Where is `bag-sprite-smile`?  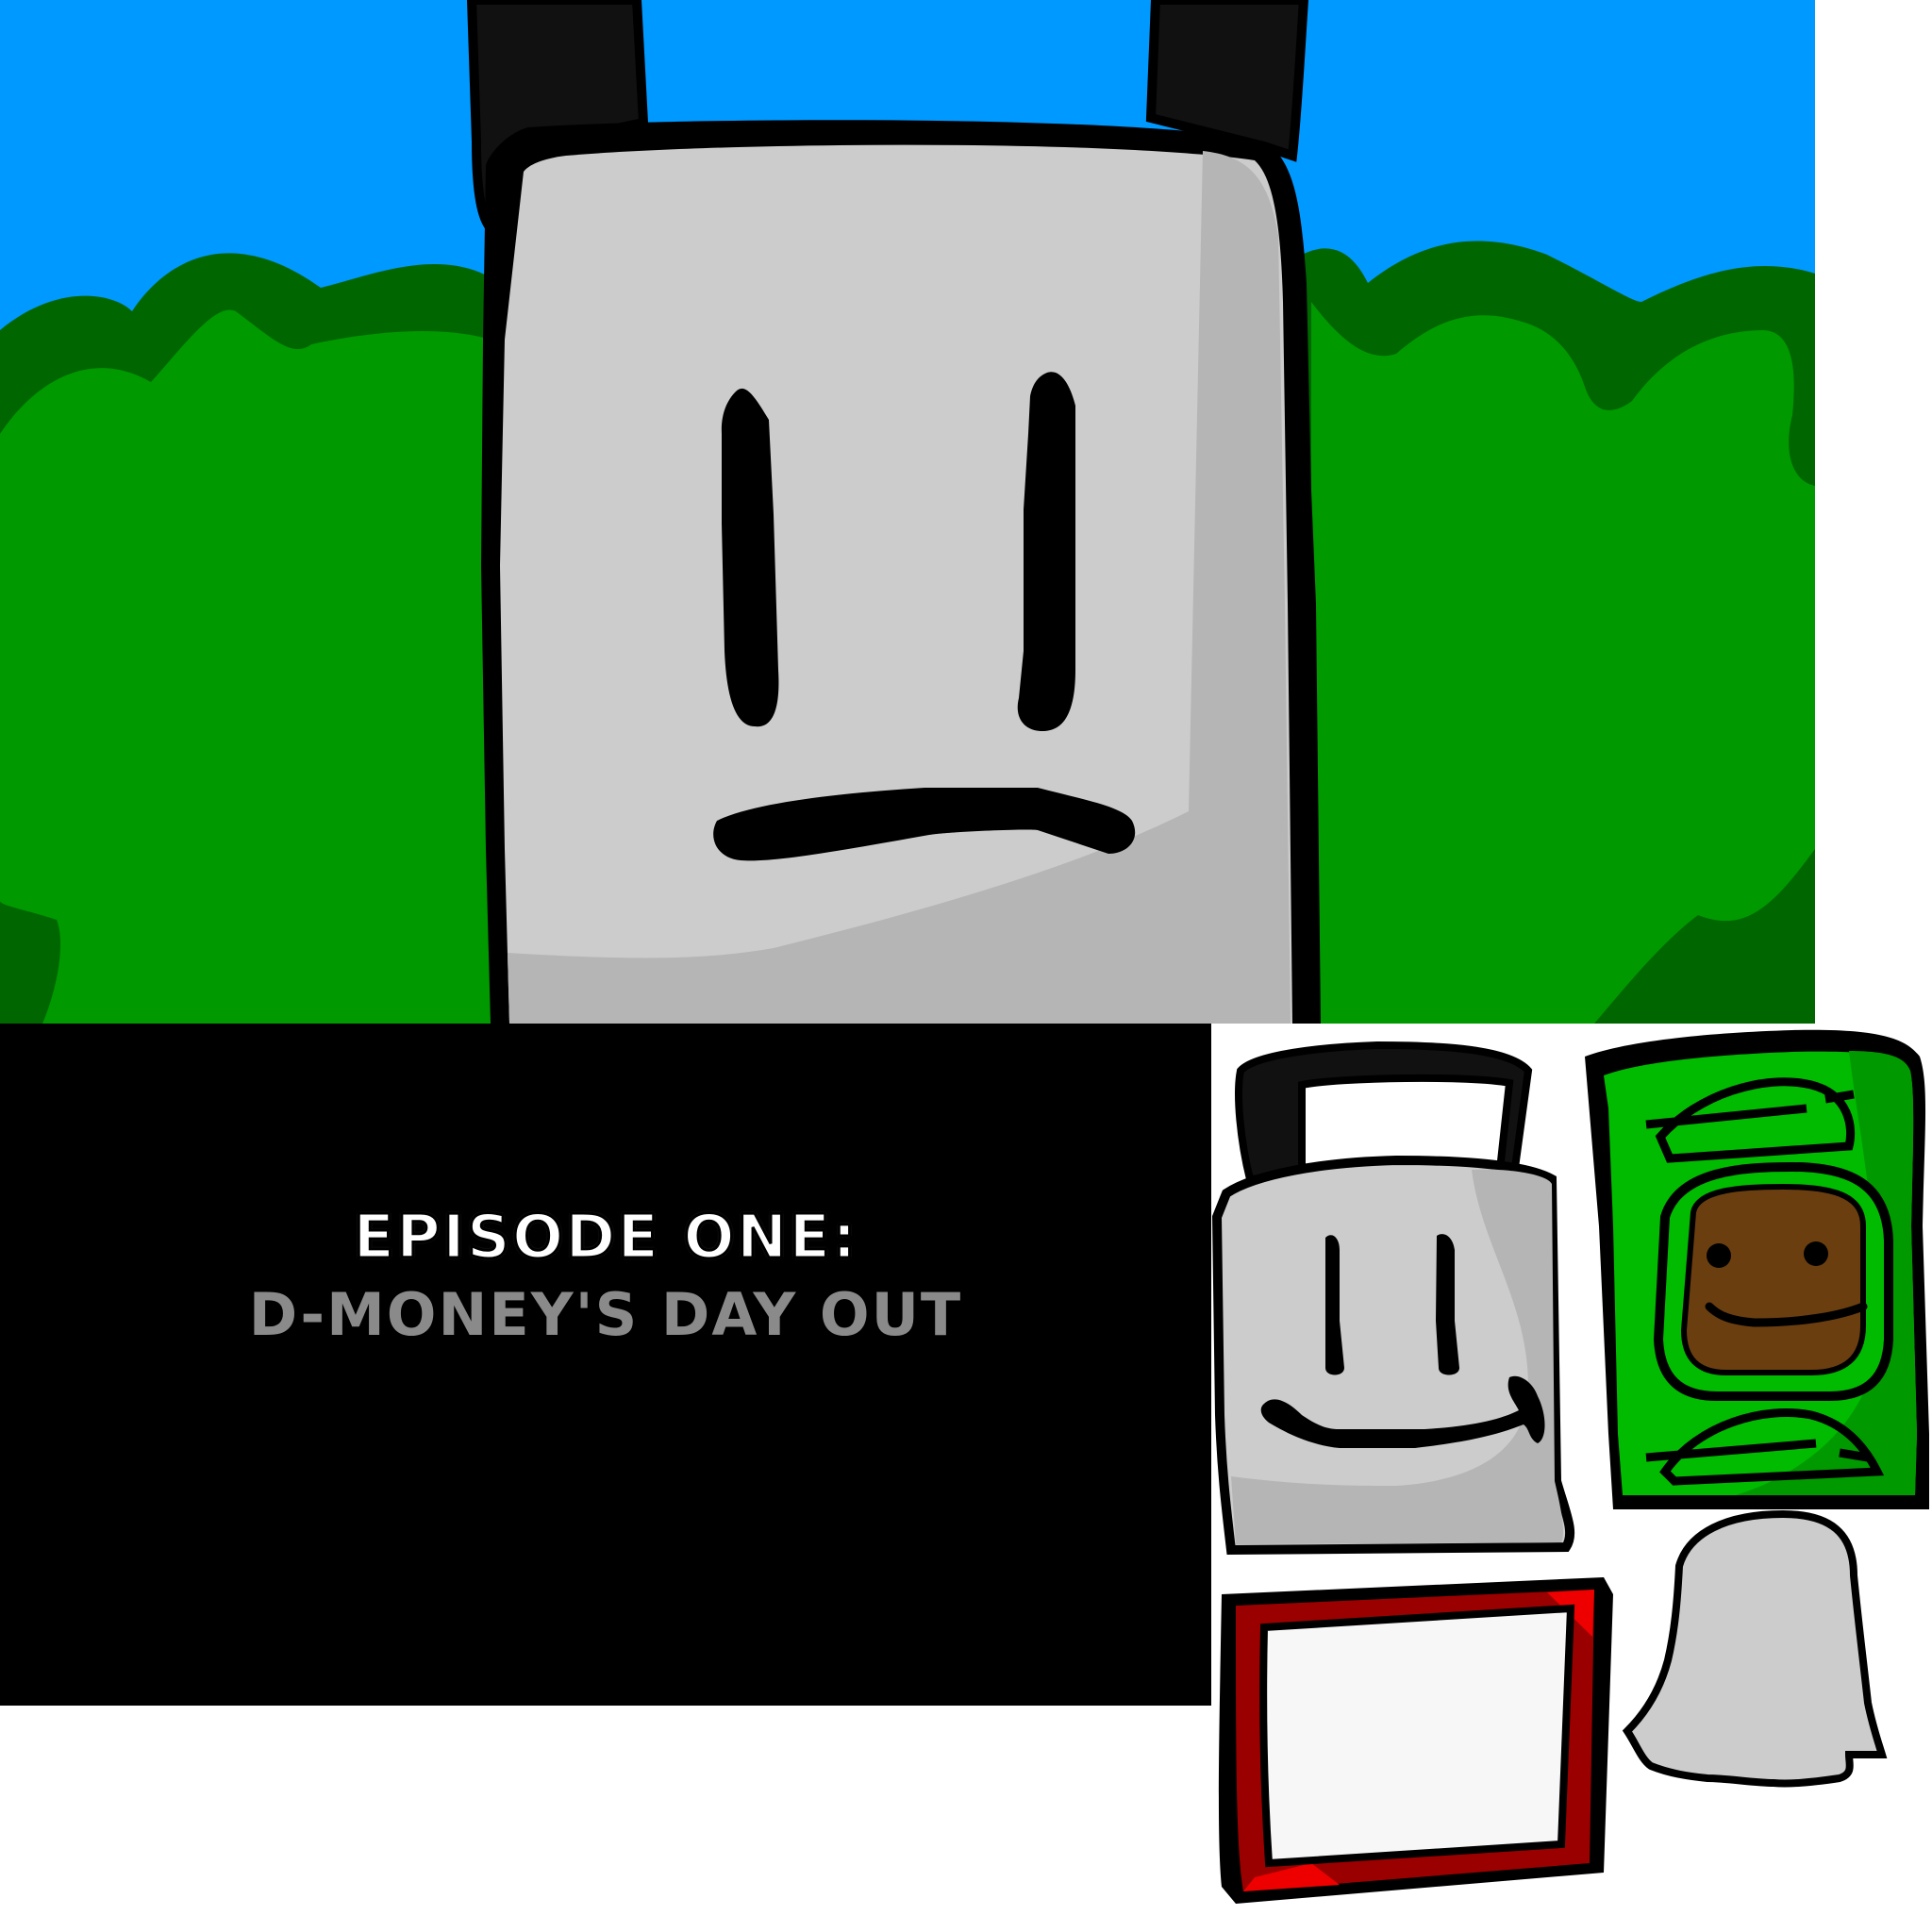 bag-sprite-smile is located at coordinates (1402, 1412).